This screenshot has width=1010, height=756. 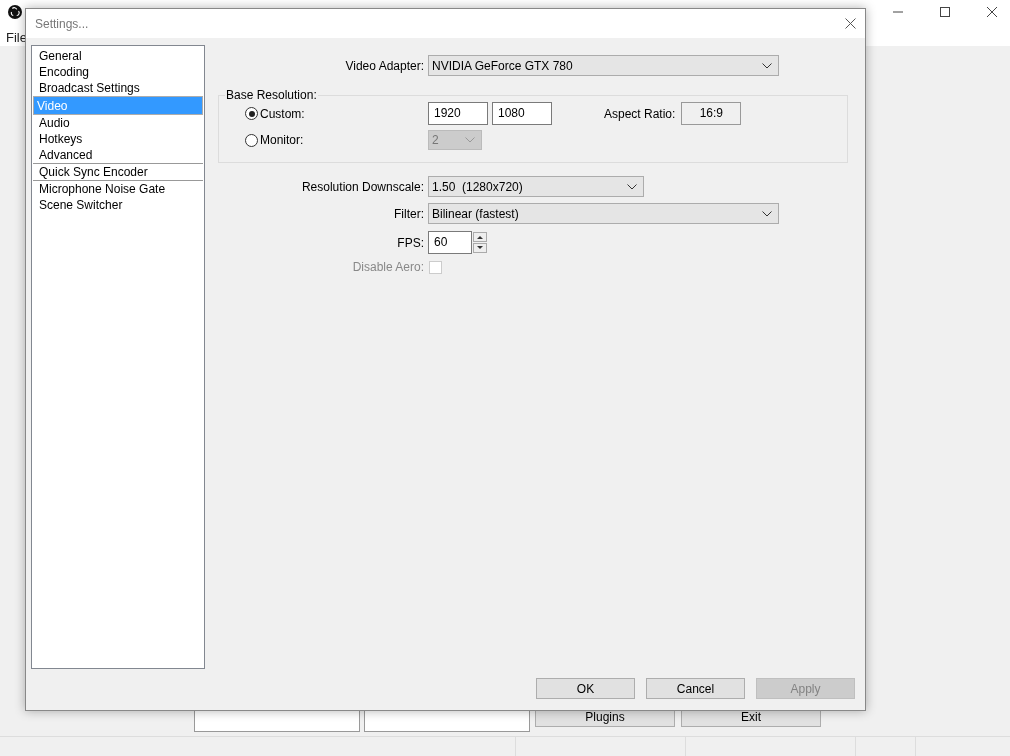 I want to click on height-field: 1080, so click(x=522, y=113).